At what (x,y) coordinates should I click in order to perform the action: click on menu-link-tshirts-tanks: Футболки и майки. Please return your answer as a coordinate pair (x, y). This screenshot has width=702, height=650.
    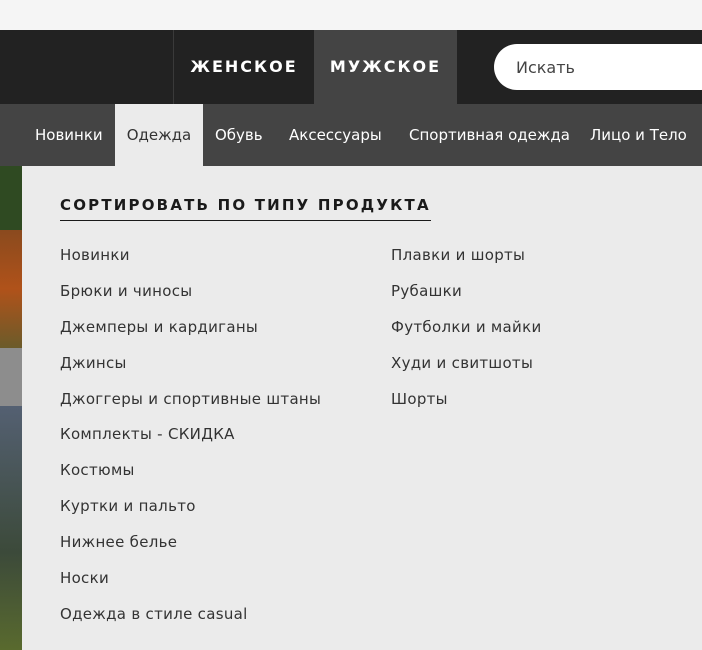
    Looking at the image, I should click on (466, 328).